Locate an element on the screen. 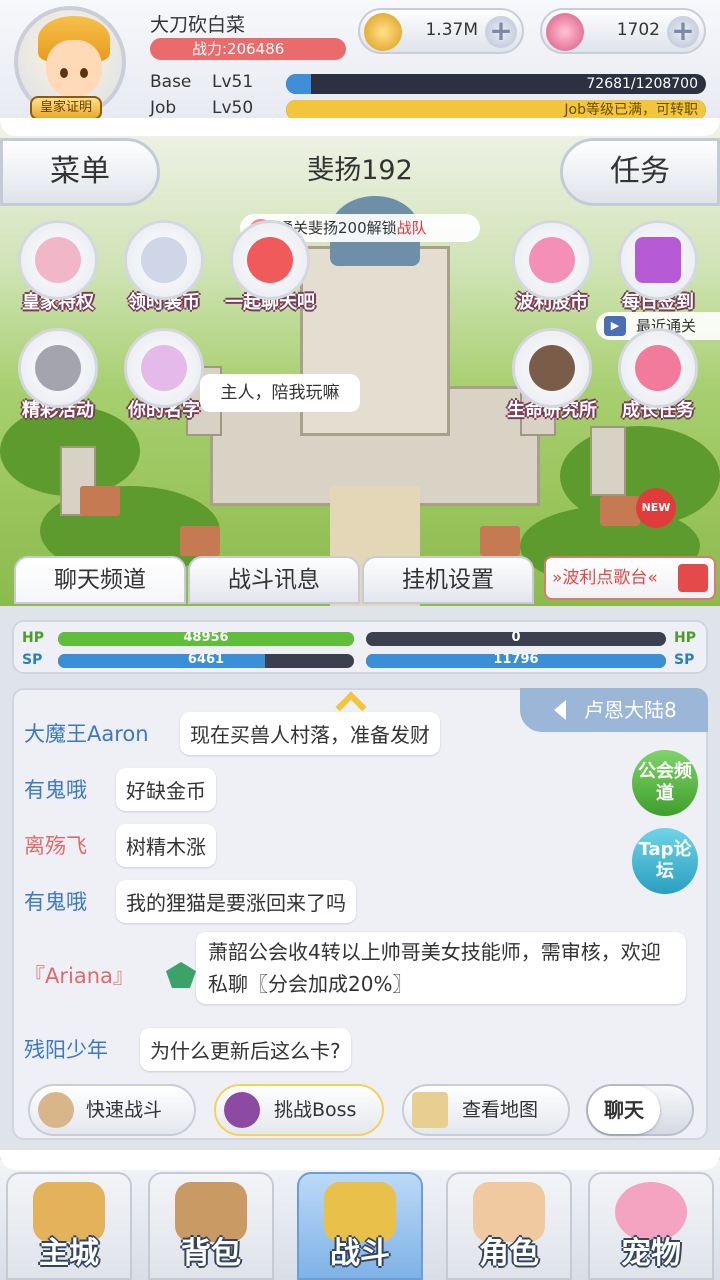 This screenshot has width=720, height=1280. nav-main-city: 主城 is located at coordinates (69, 1226).